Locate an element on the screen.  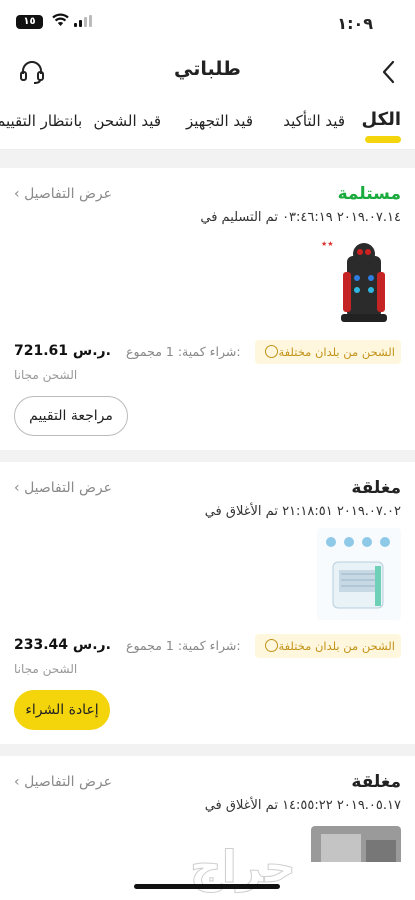
review-rating-button: مراجعة التقييم is located at coordinates (71, 416).